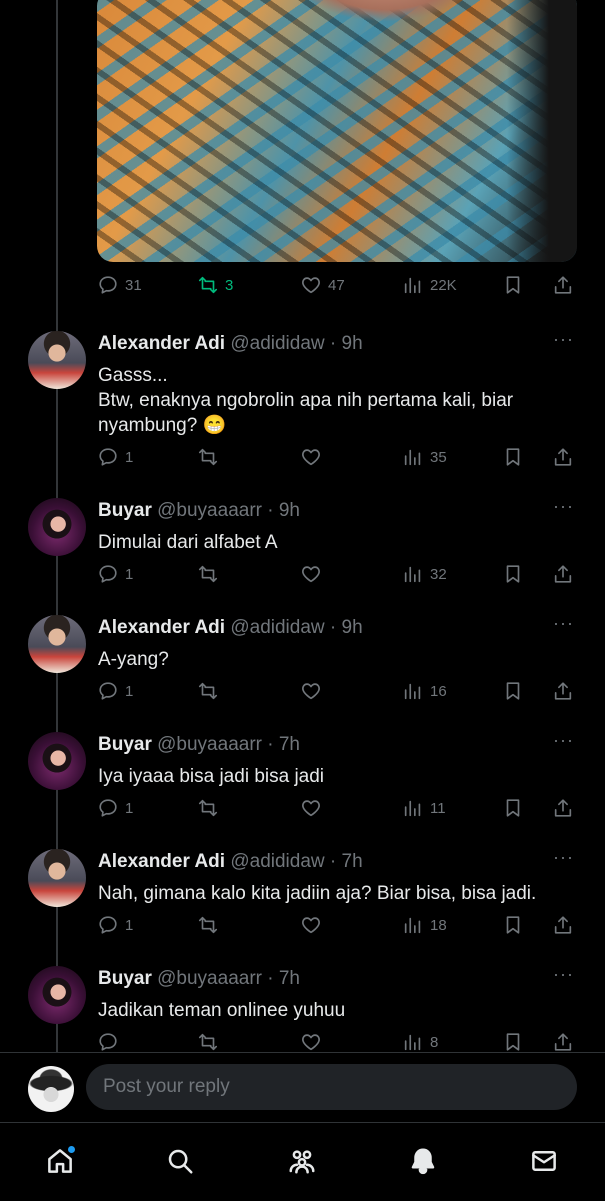 The height and width of the screenshot is (1201, 605). I want to click on views-button: 22K, so click(429, 285).